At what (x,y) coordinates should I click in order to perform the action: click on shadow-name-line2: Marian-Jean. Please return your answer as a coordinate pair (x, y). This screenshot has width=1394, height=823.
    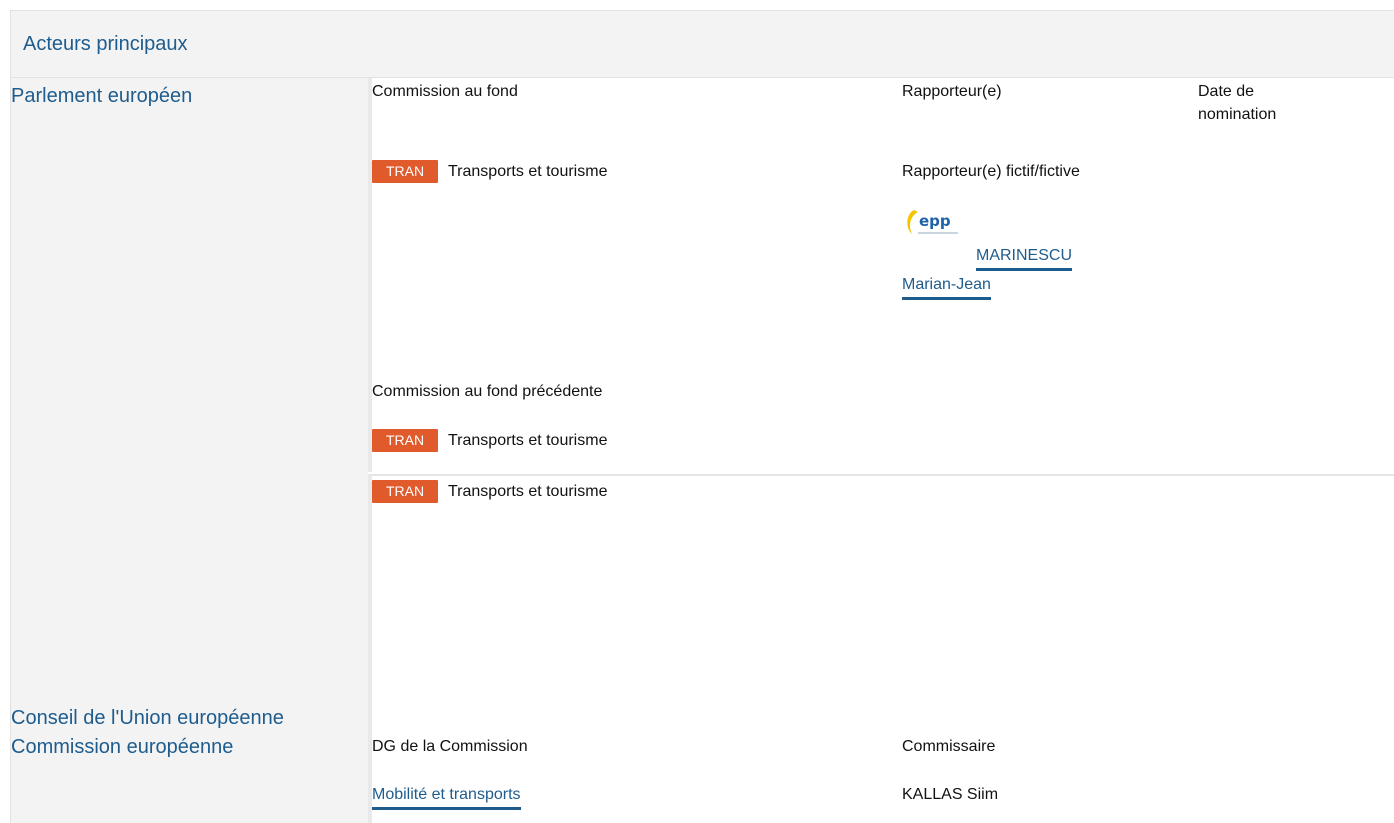
    Looking at the image, I should click on (946, 286).